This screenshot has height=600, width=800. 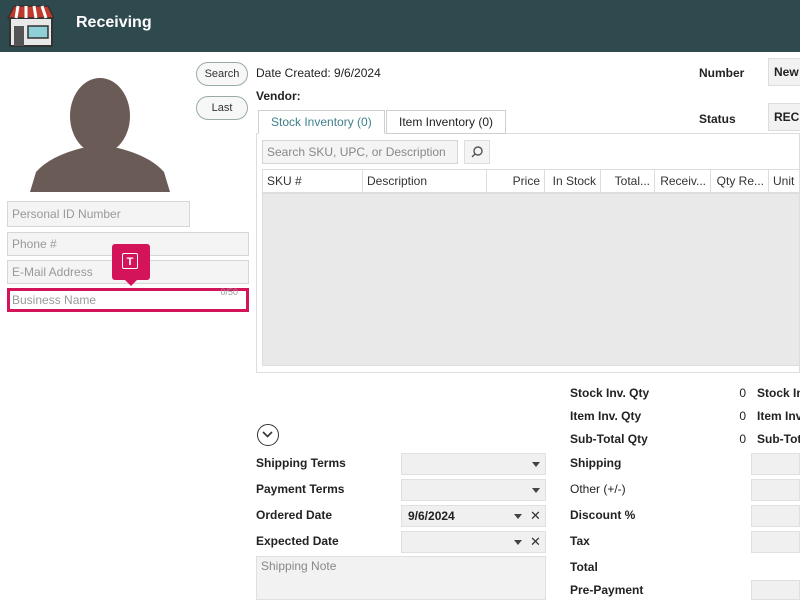 What do you see at coordinates (473, 464) in the screenshot?
I see `shipping-terms-select` at bounding box center [473, 464].